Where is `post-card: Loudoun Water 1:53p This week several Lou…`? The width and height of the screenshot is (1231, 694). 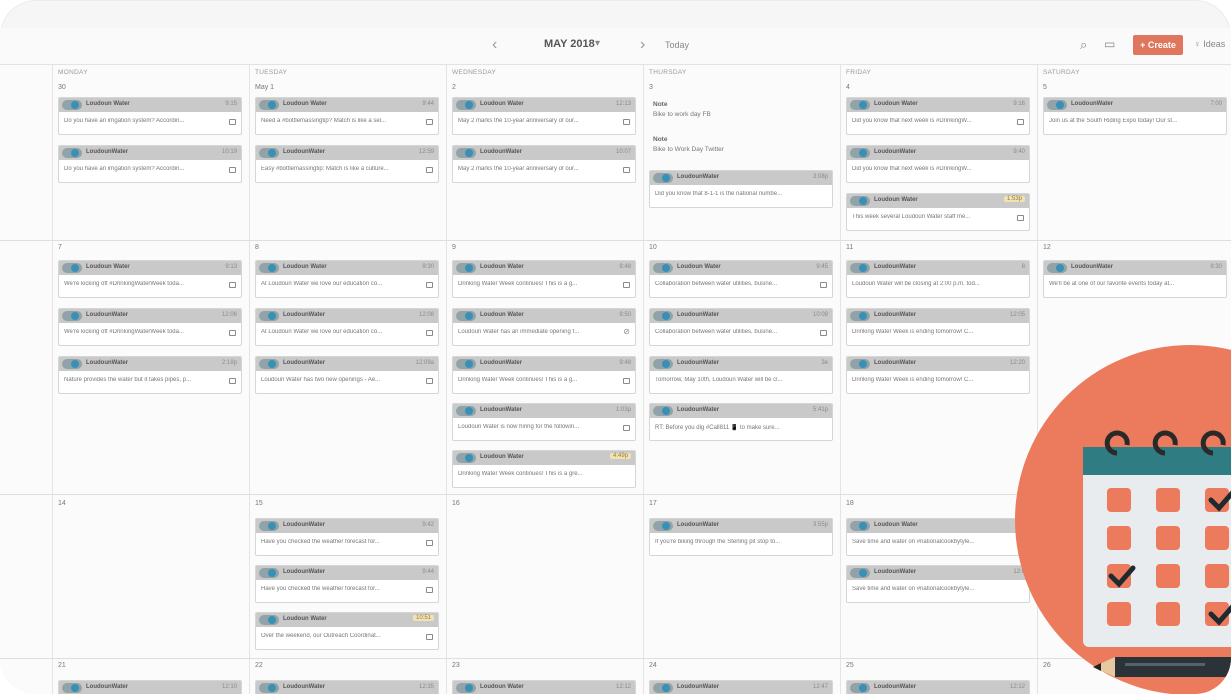 post-card: Loudoun Water 1:53p This week several Lou… is located at coordinates (938, 212).